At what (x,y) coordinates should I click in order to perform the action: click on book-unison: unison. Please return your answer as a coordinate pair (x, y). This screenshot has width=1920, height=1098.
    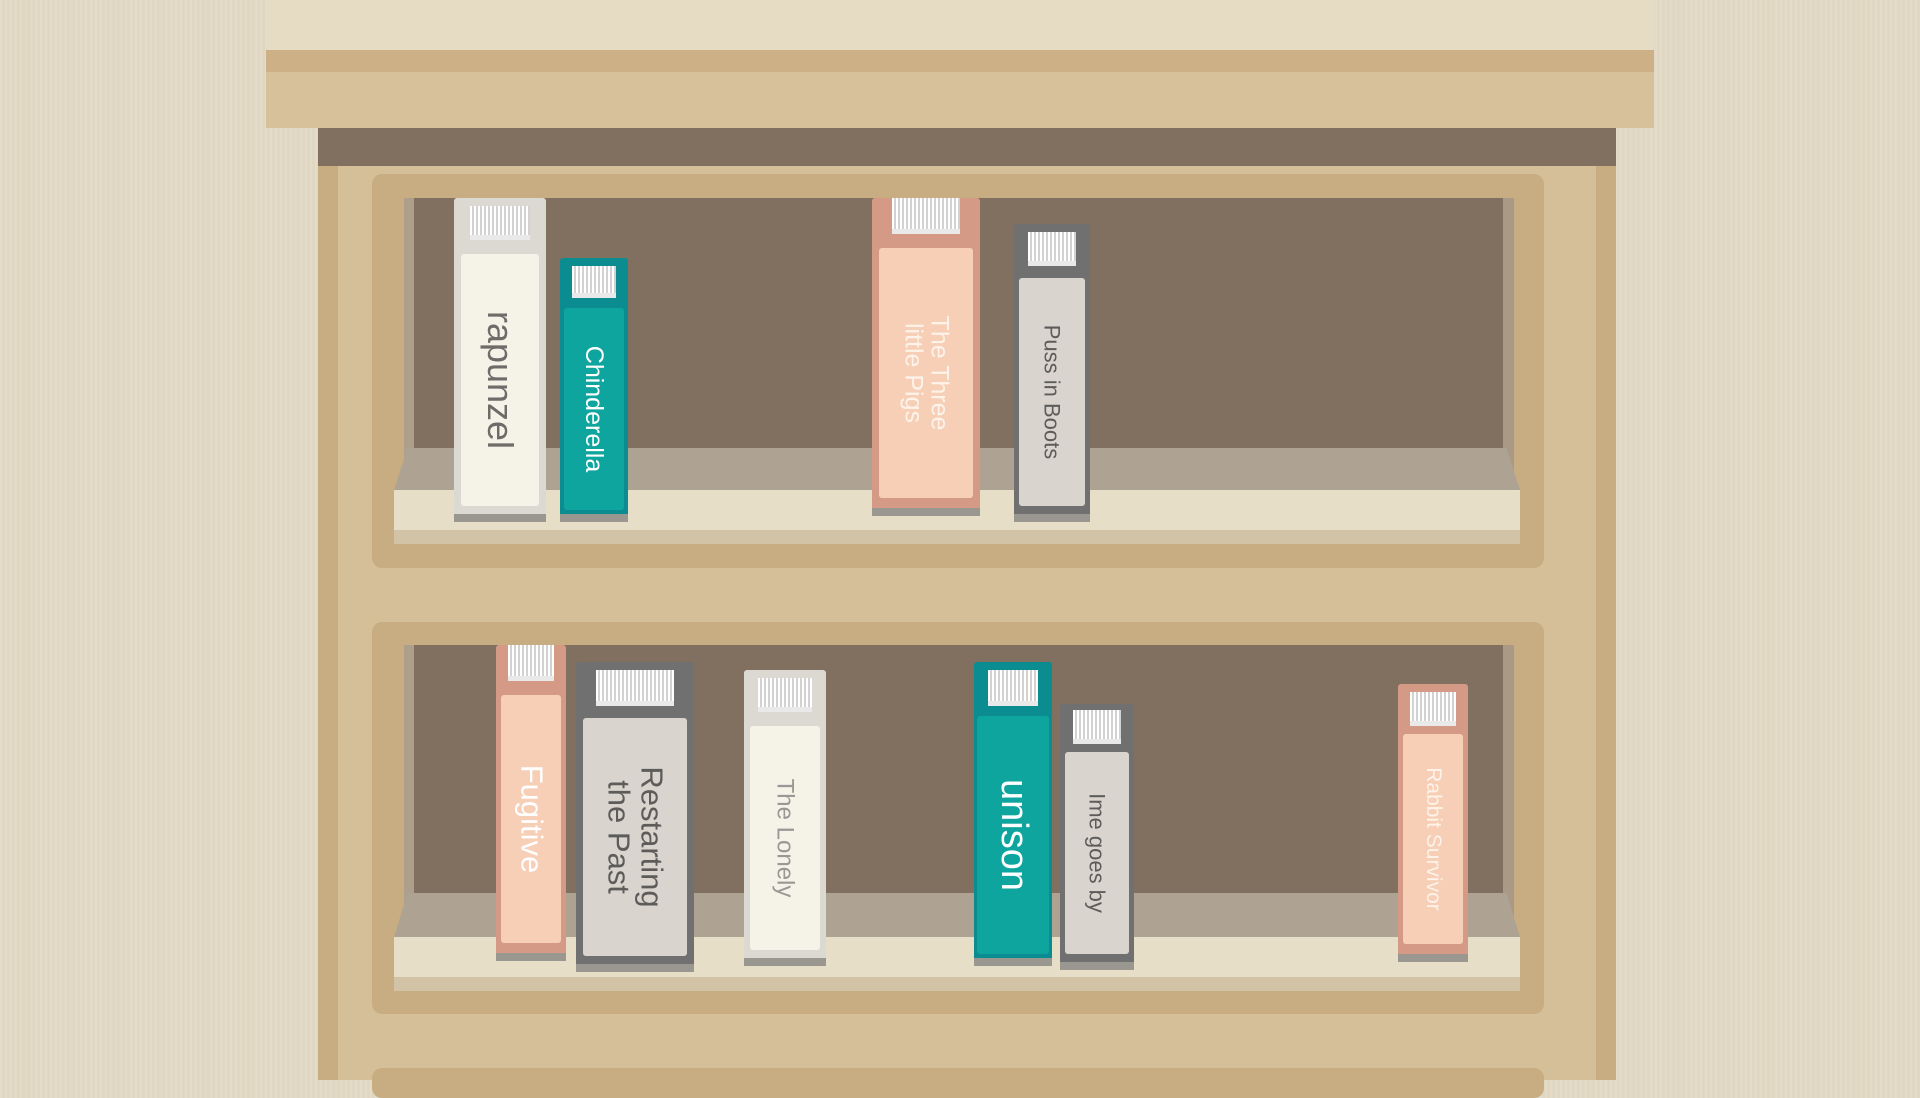
    Looking at the image, I should click on (1013, 814).